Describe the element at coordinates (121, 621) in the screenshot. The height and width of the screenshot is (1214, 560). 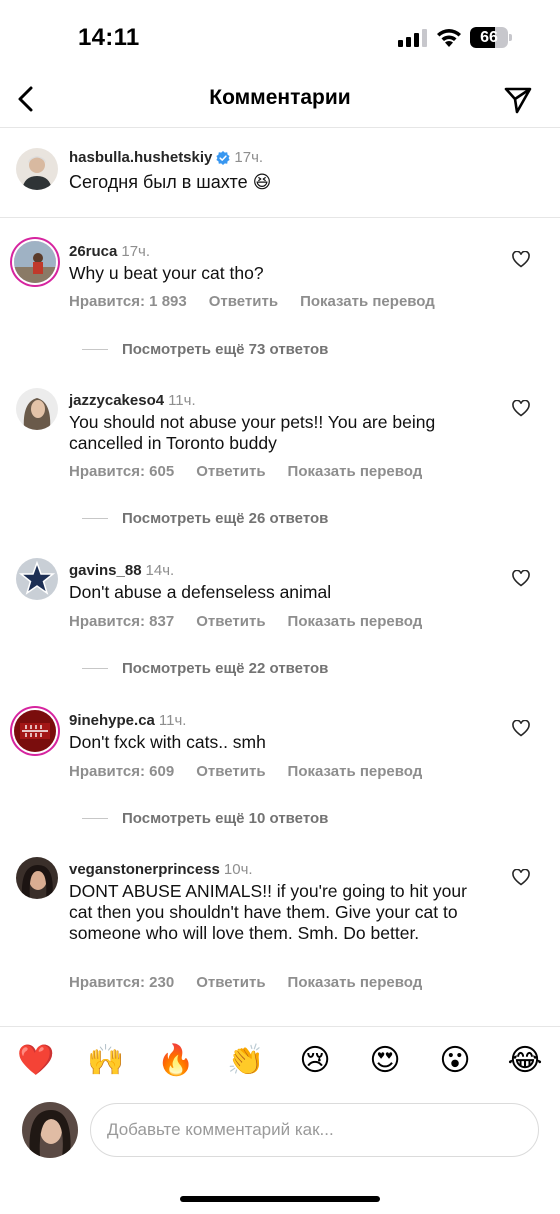
I see `likes-count: Нравится: 837` at that location.